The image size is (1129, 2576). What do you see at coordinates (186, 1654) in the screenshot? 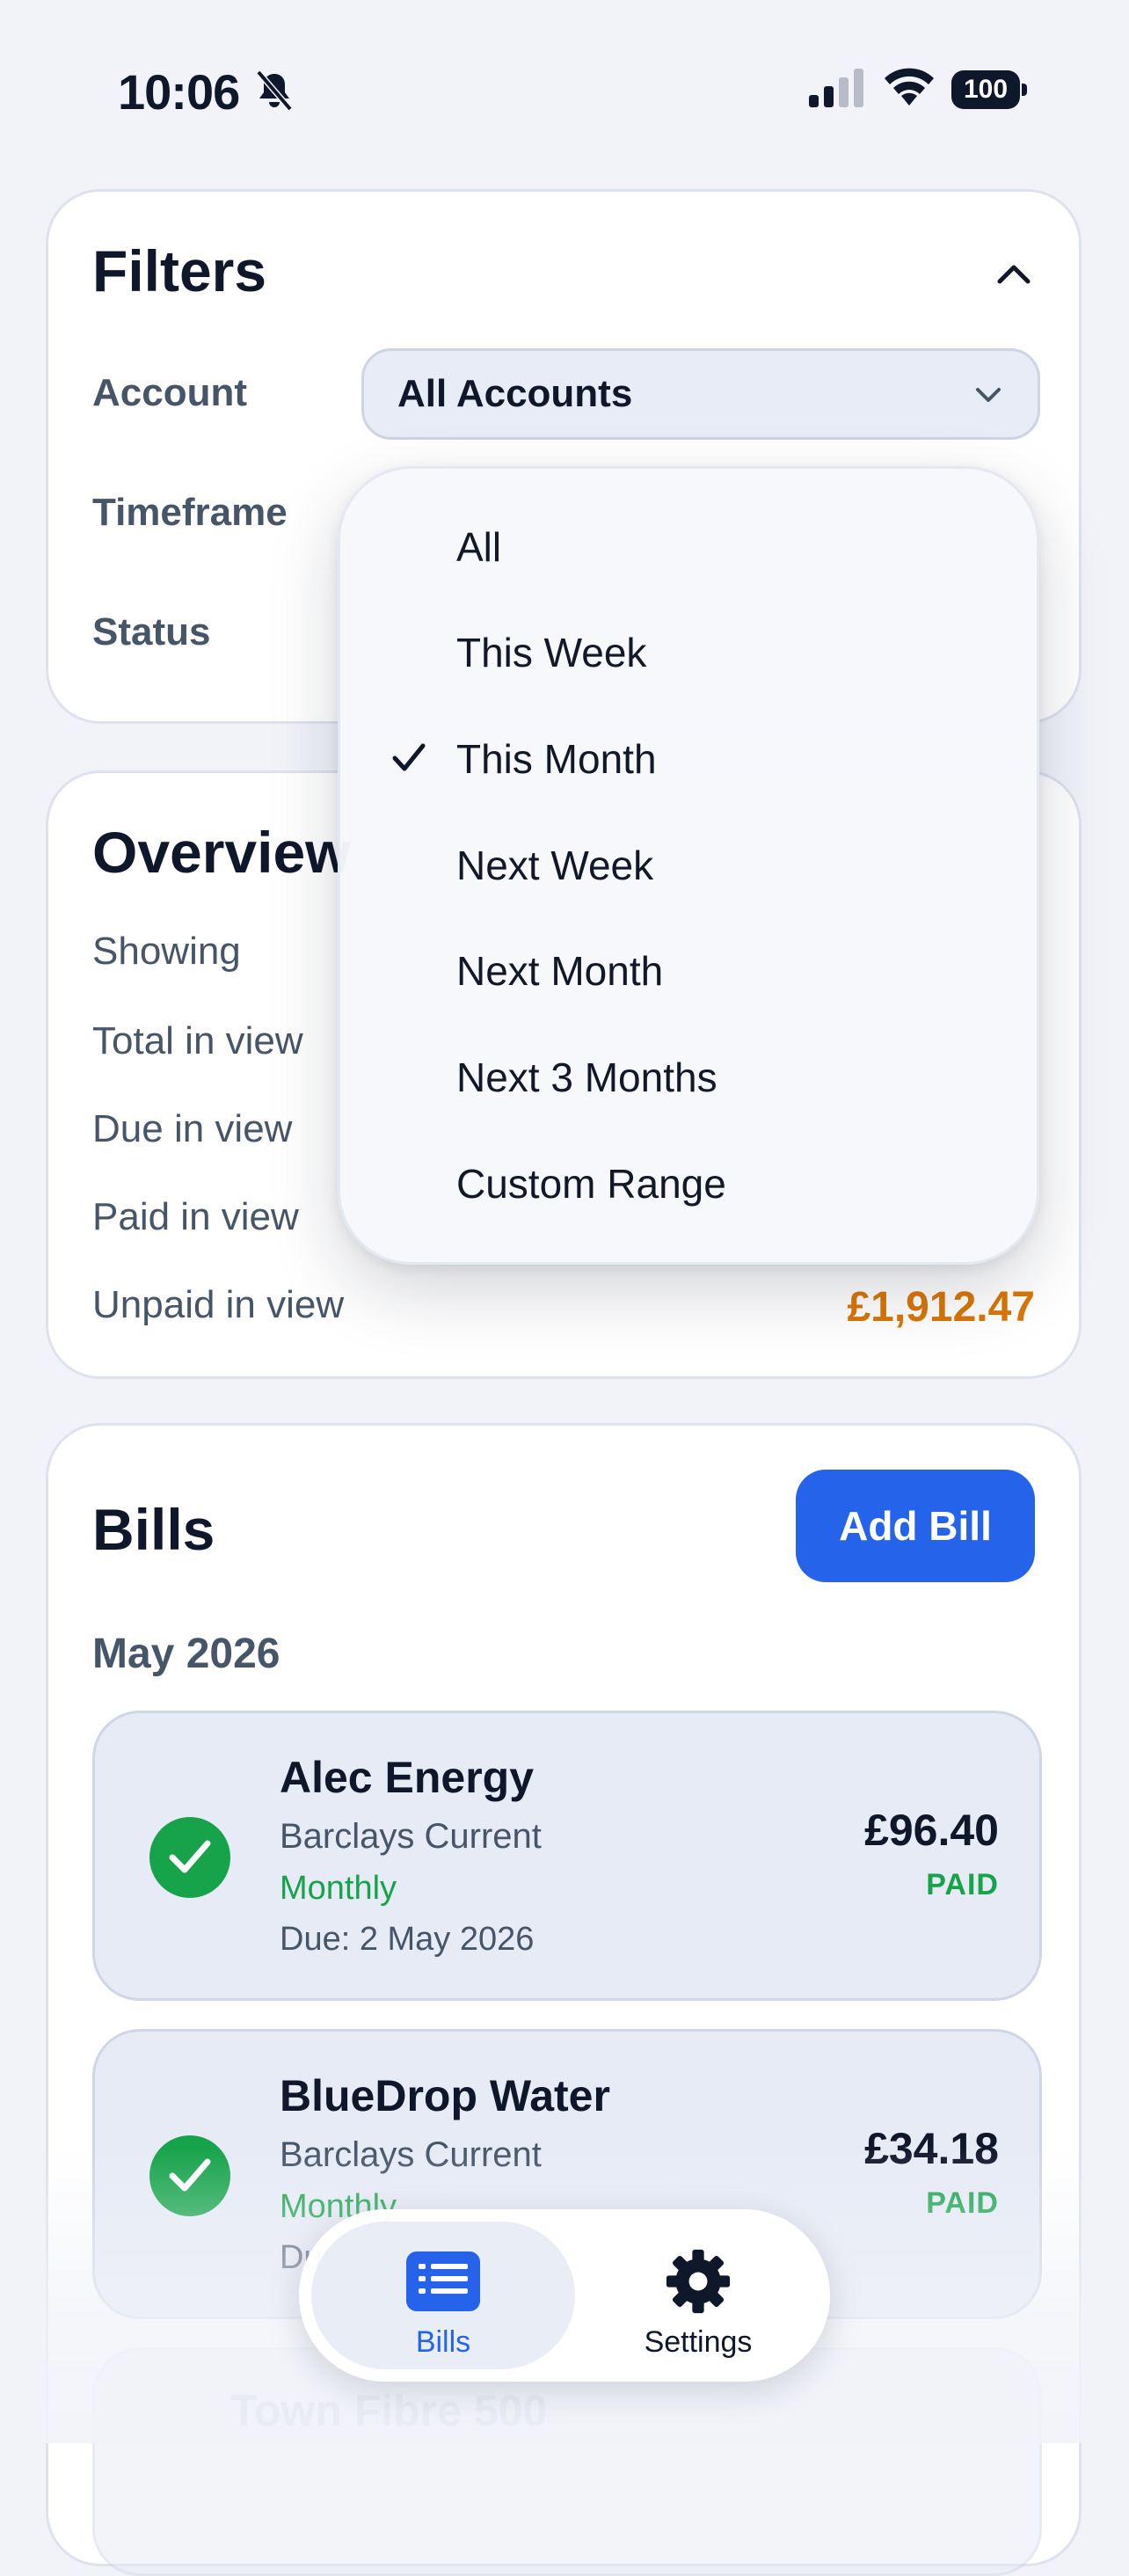
I see `month-heading: May 2026` at bounding box center [186, 1654].